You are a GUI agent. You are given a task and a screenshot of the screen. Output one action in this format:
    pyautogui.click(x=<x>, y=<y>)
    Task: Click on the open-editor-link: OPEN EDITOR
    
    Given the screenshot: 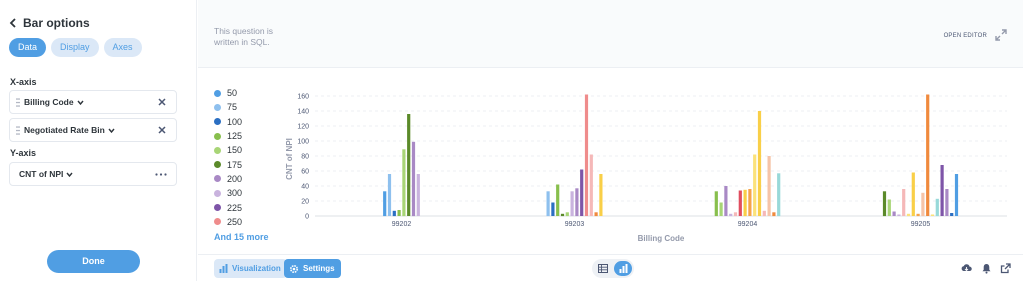 What is the action you would take?
    pyautogui.click(x=965, y=36)
    